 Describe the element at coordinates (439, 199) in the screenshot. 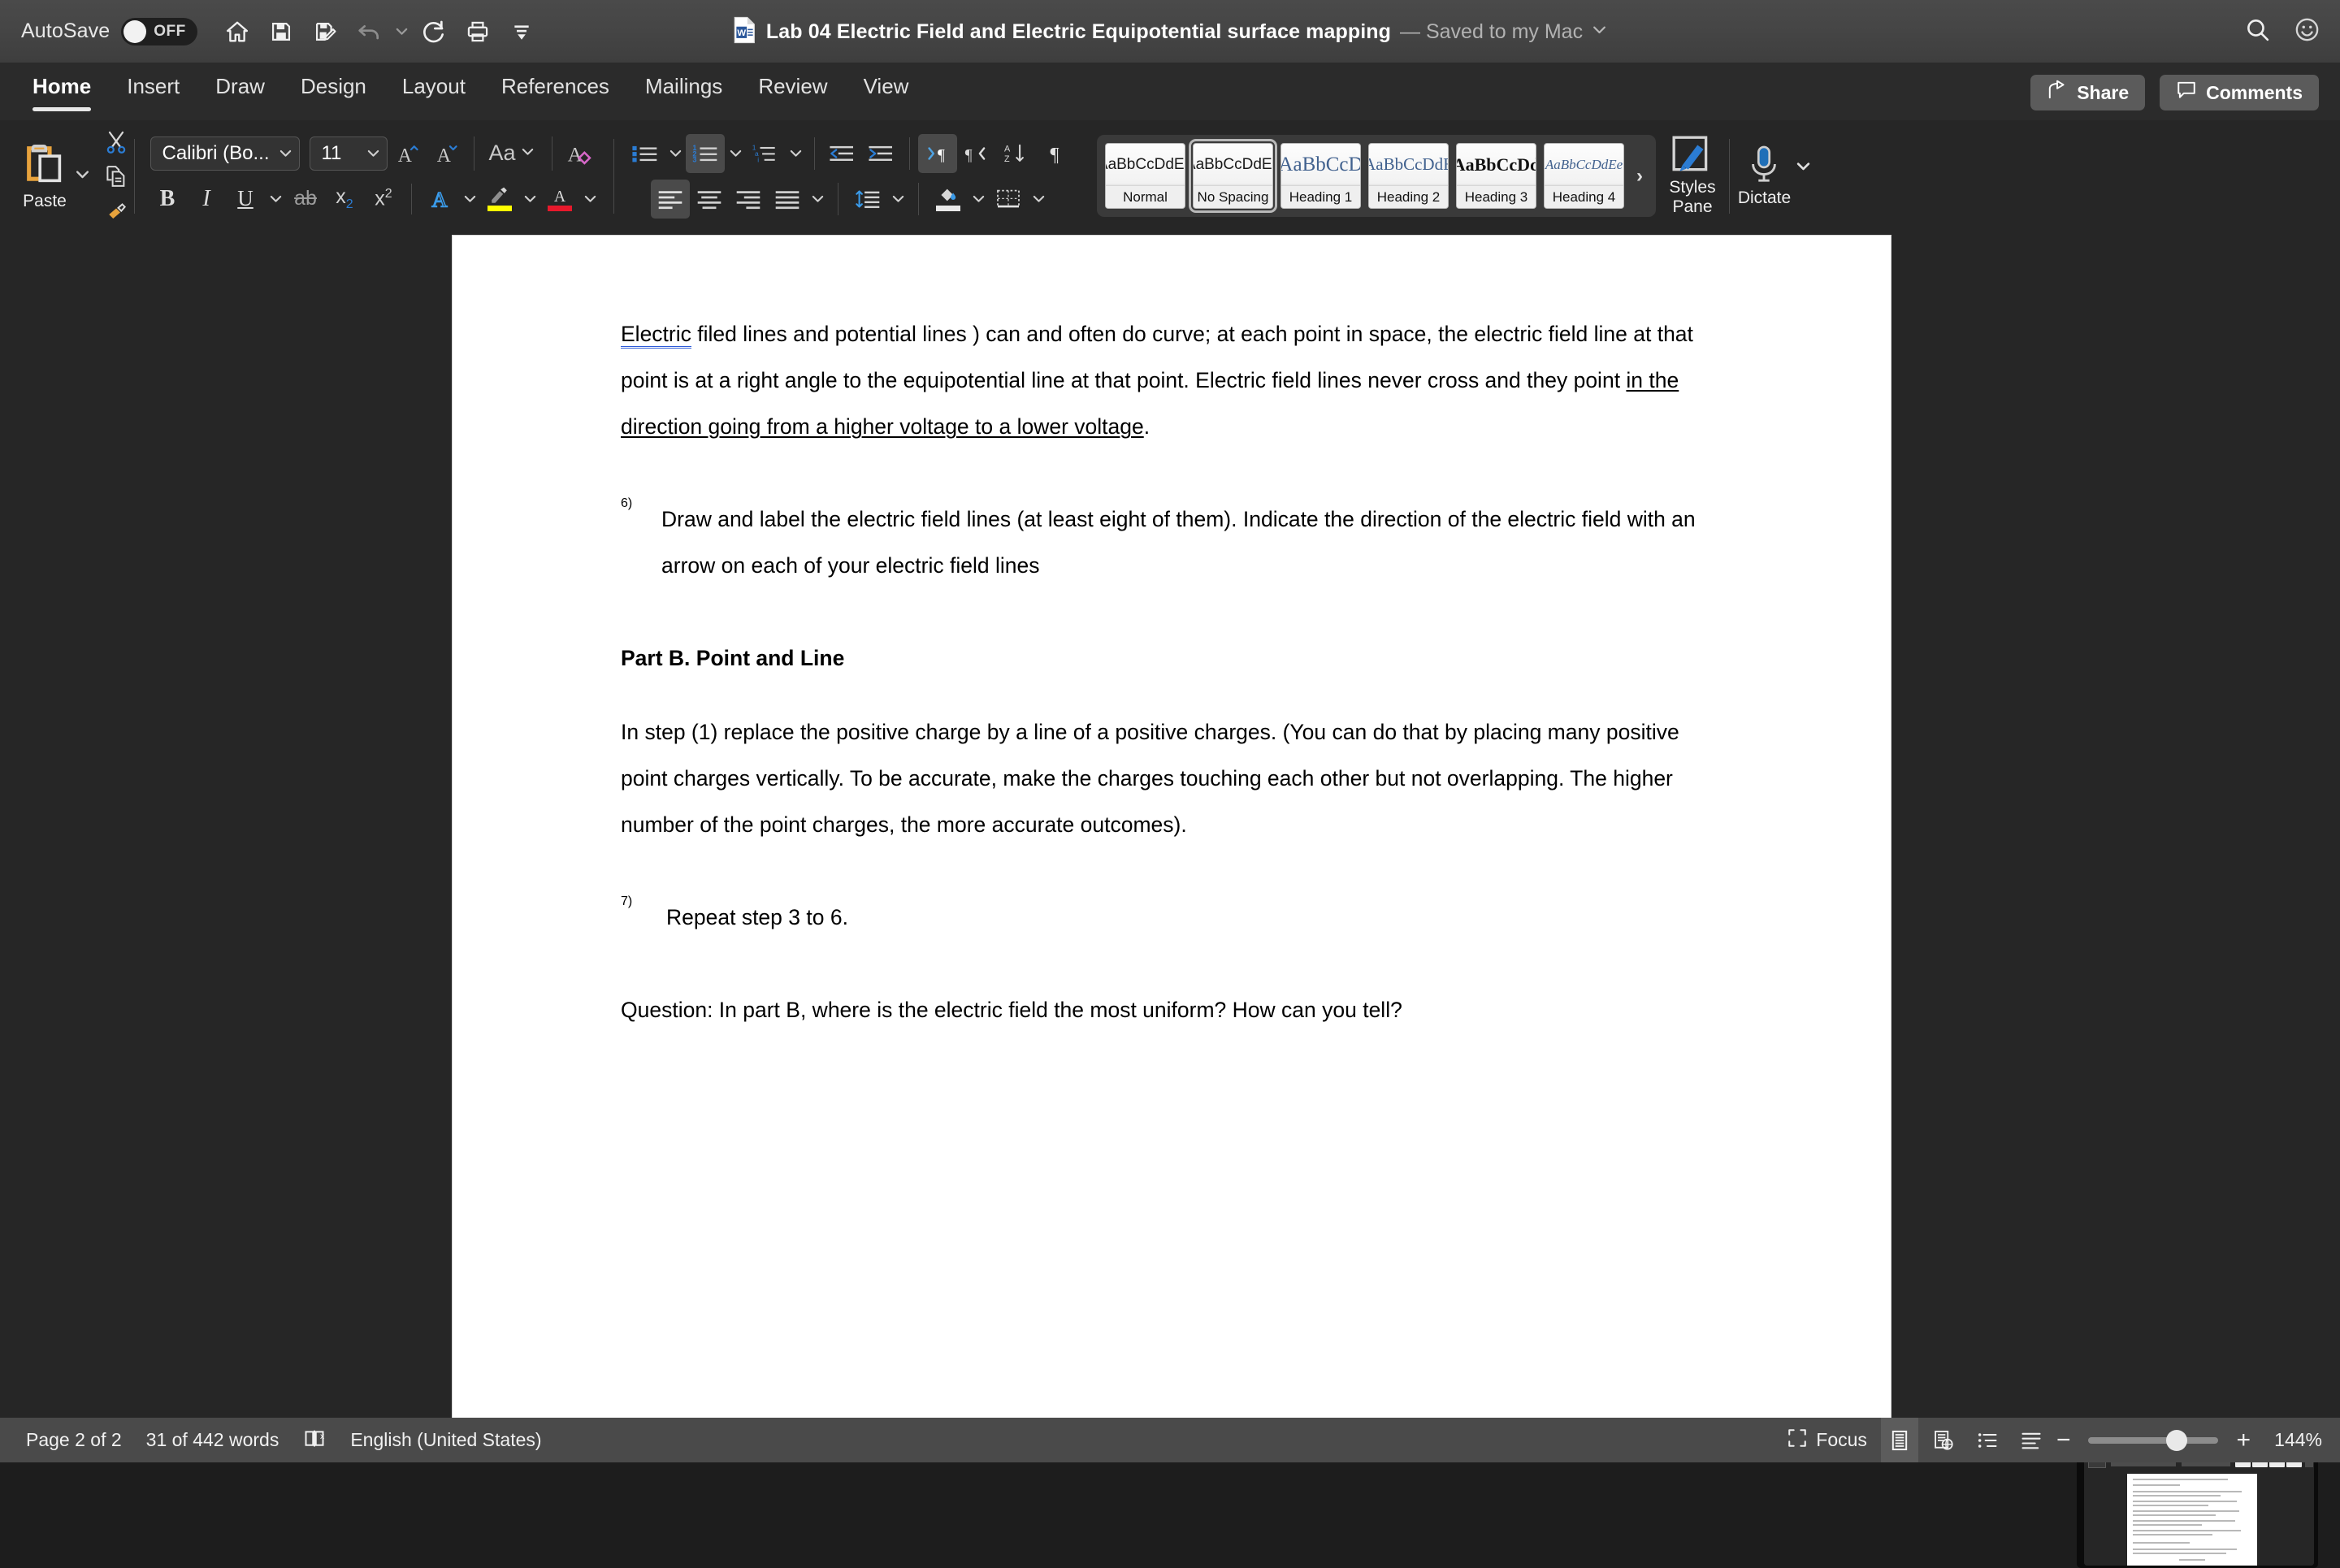

I see `text-effects-icon: A` at that location.